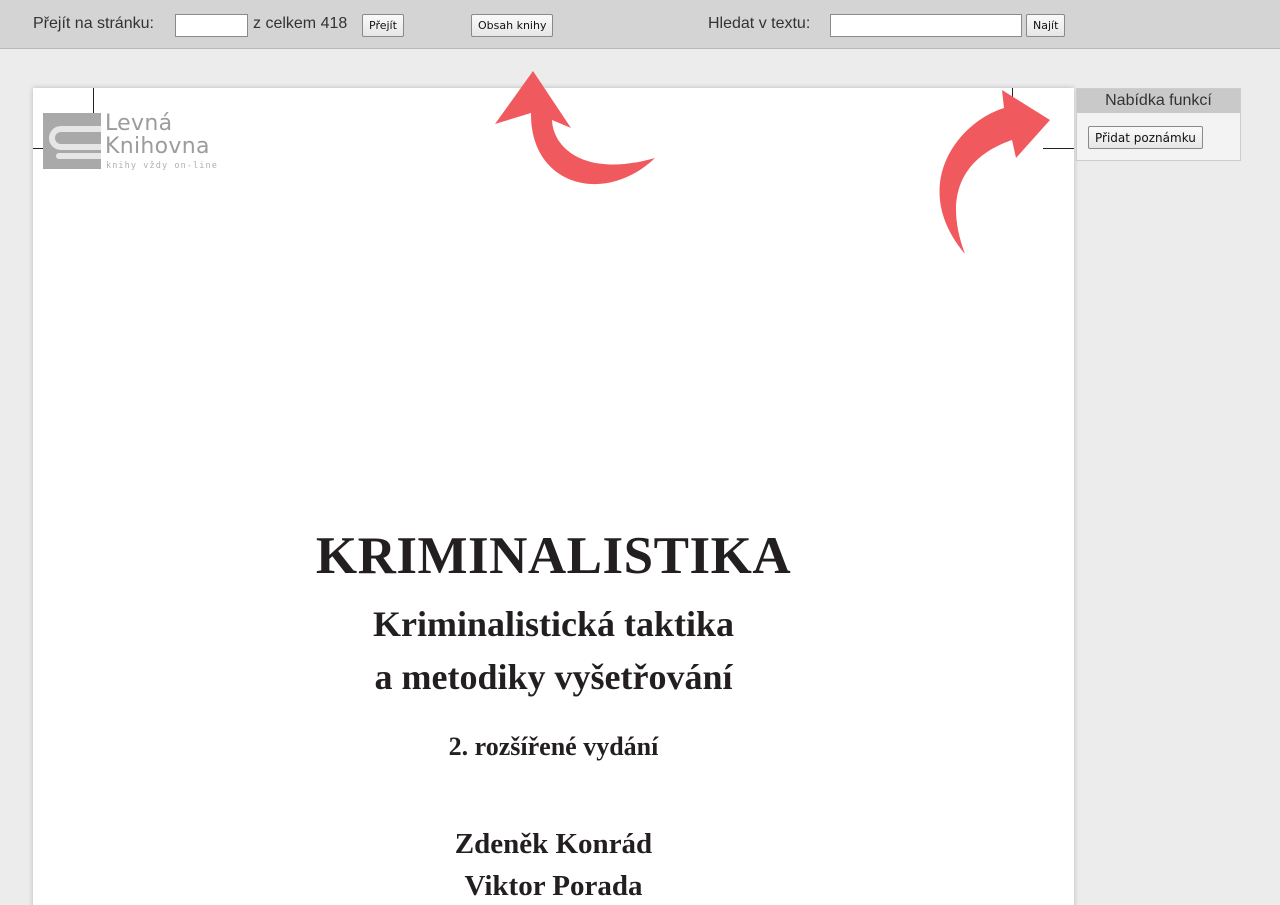 Image resolution: width=1280 pixels, height=905 pixels. Describe the element at coordinates (1046, 25) in the screenshot. I see `search-button: Najít` at that location.